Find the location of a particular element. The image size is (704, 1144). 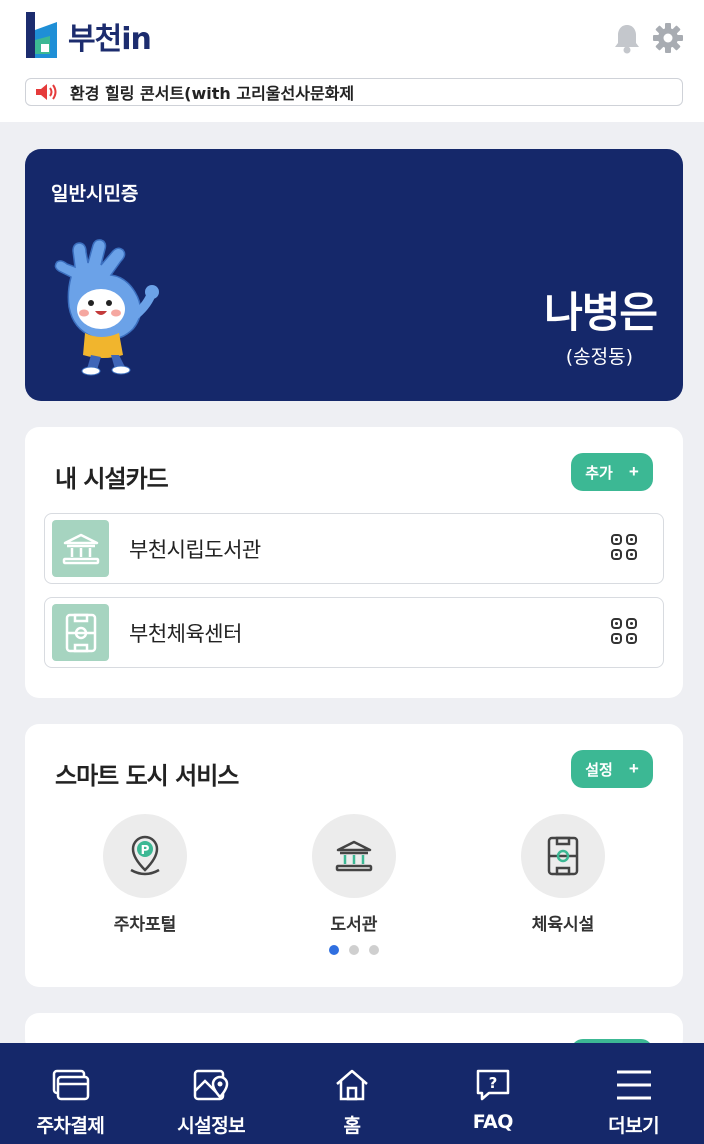

question-chat-icon: ? is located at coordinates (493, 1085).